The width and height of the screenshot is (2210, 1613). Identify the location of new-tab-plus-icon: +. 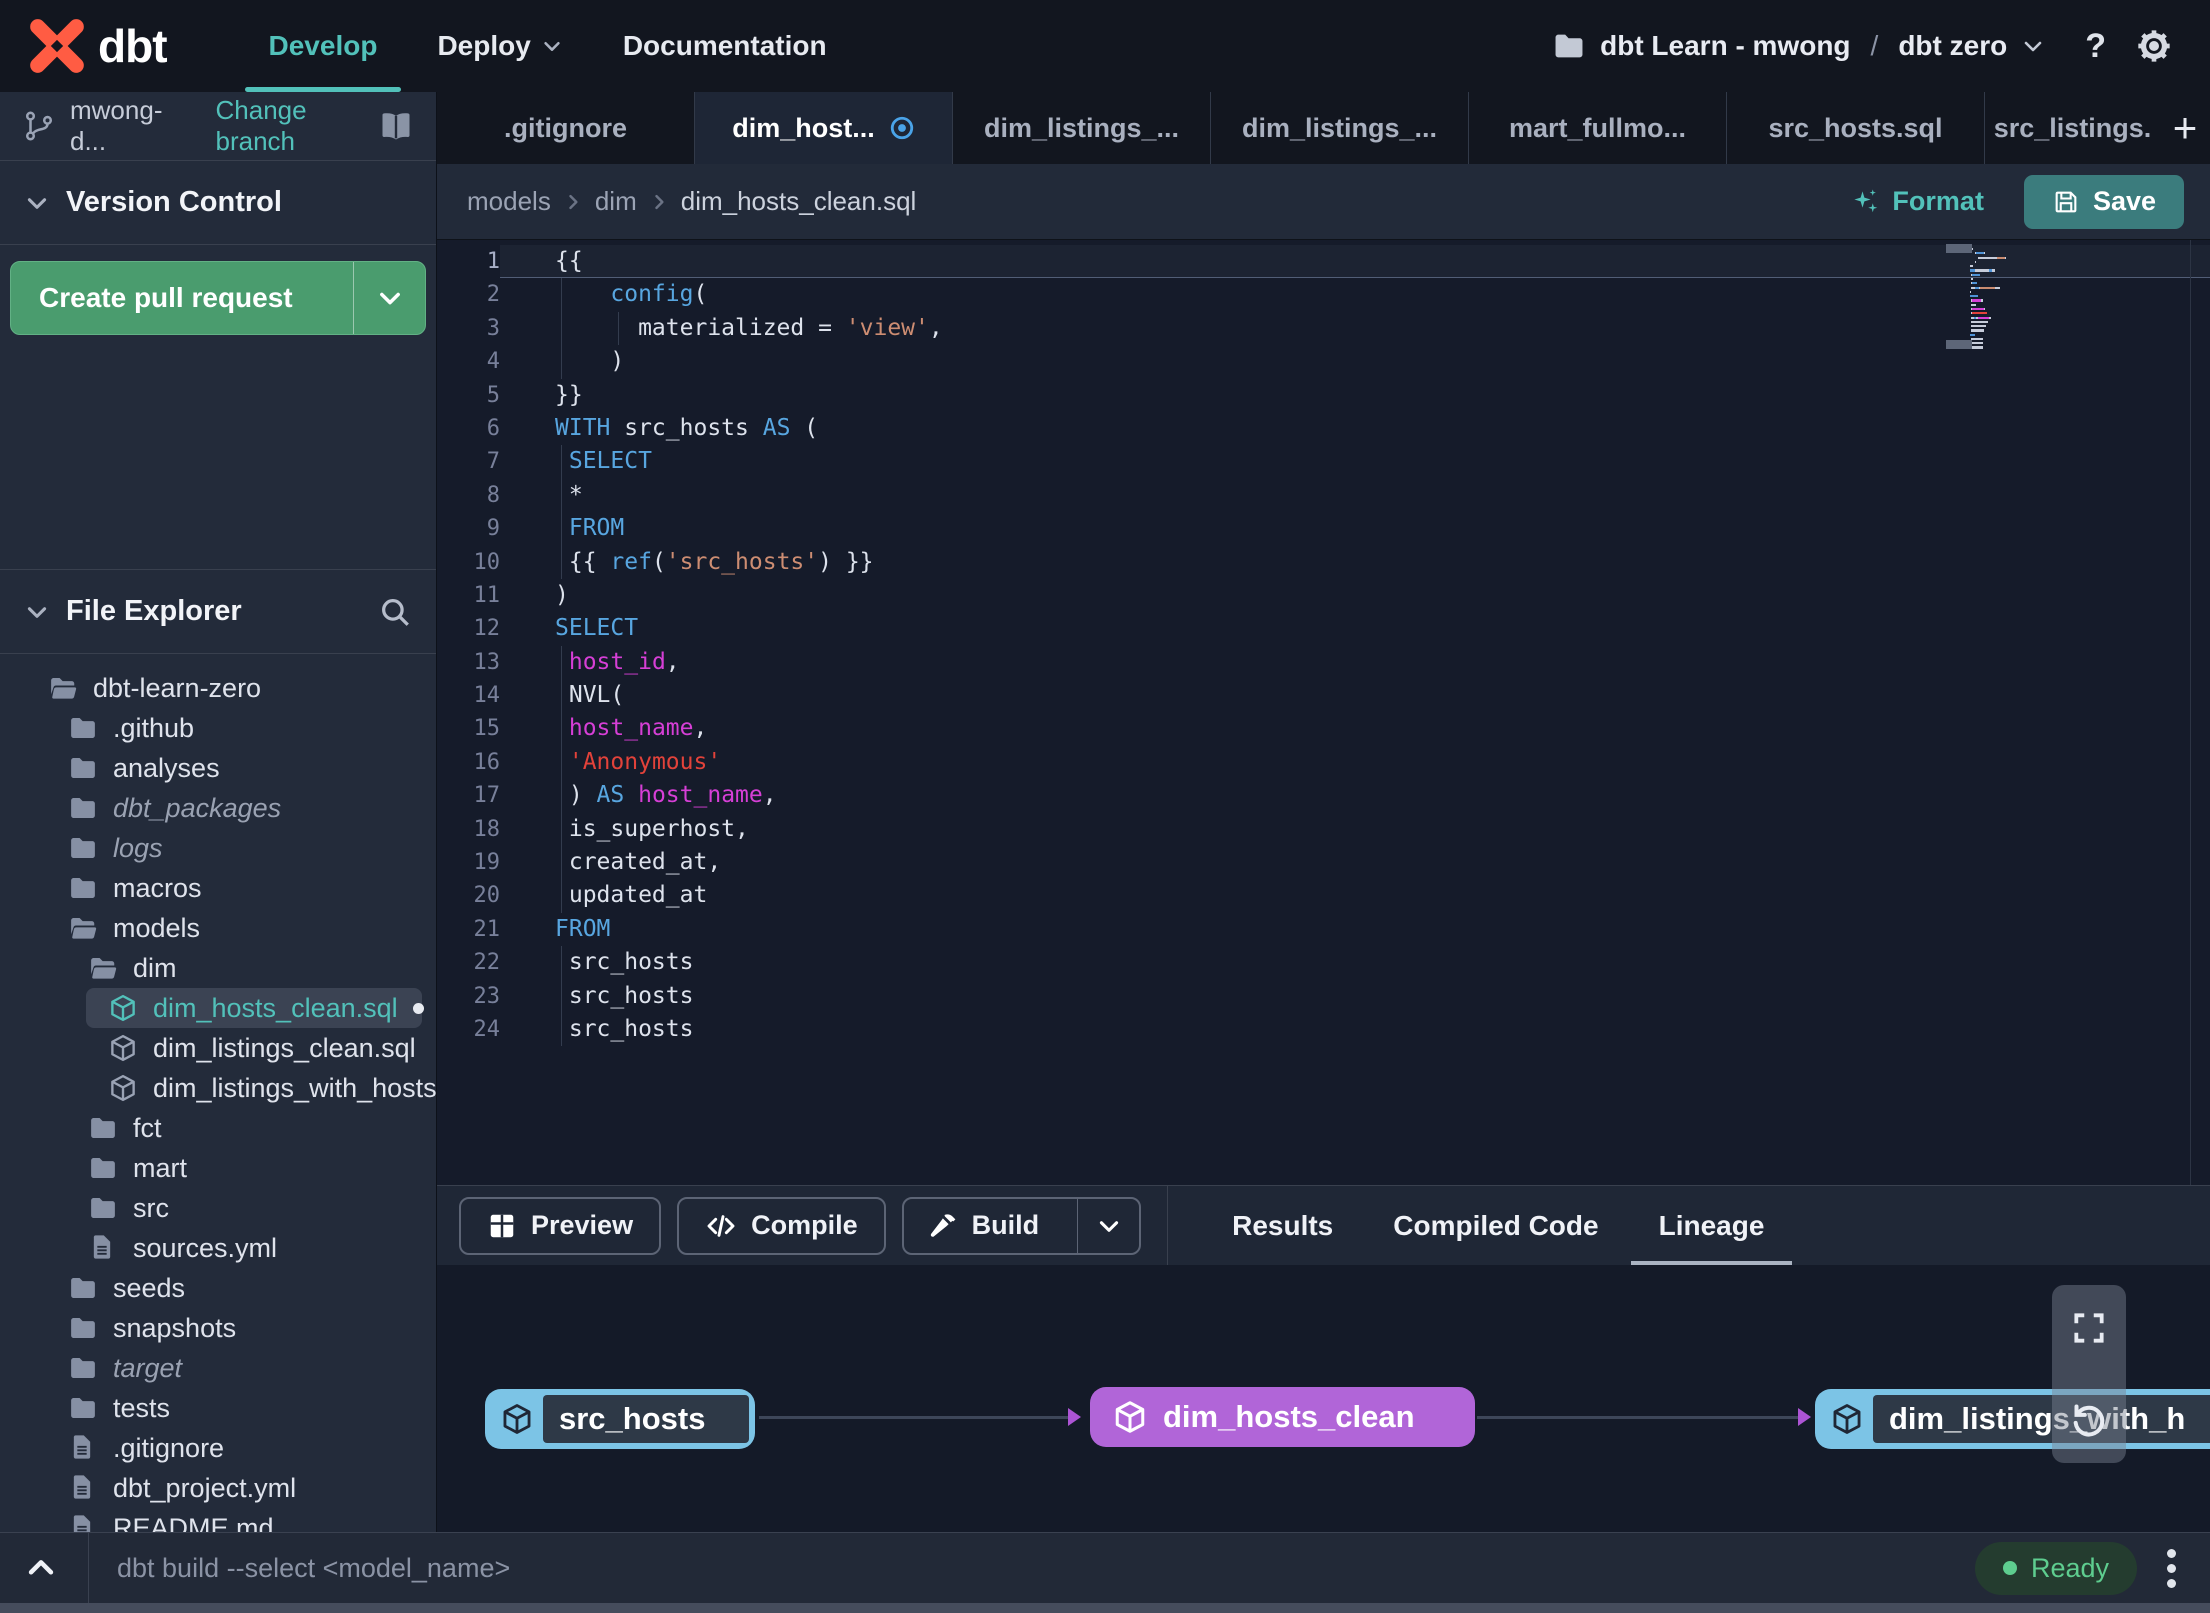
(2185, 128).